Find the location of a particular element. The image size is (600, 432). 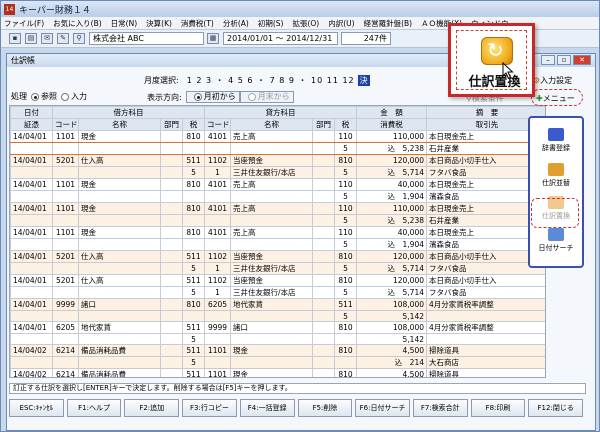

print-icon: ▤ is located at coordinates (31, 38).